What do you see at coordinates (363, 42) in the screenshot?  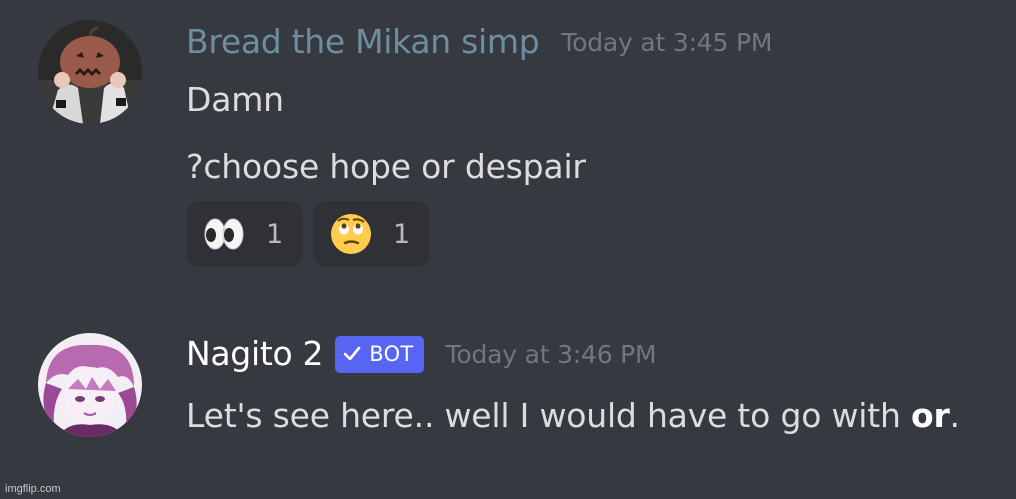 I see `username: Bread the Mikan simp` at bounding box center [363, 42].